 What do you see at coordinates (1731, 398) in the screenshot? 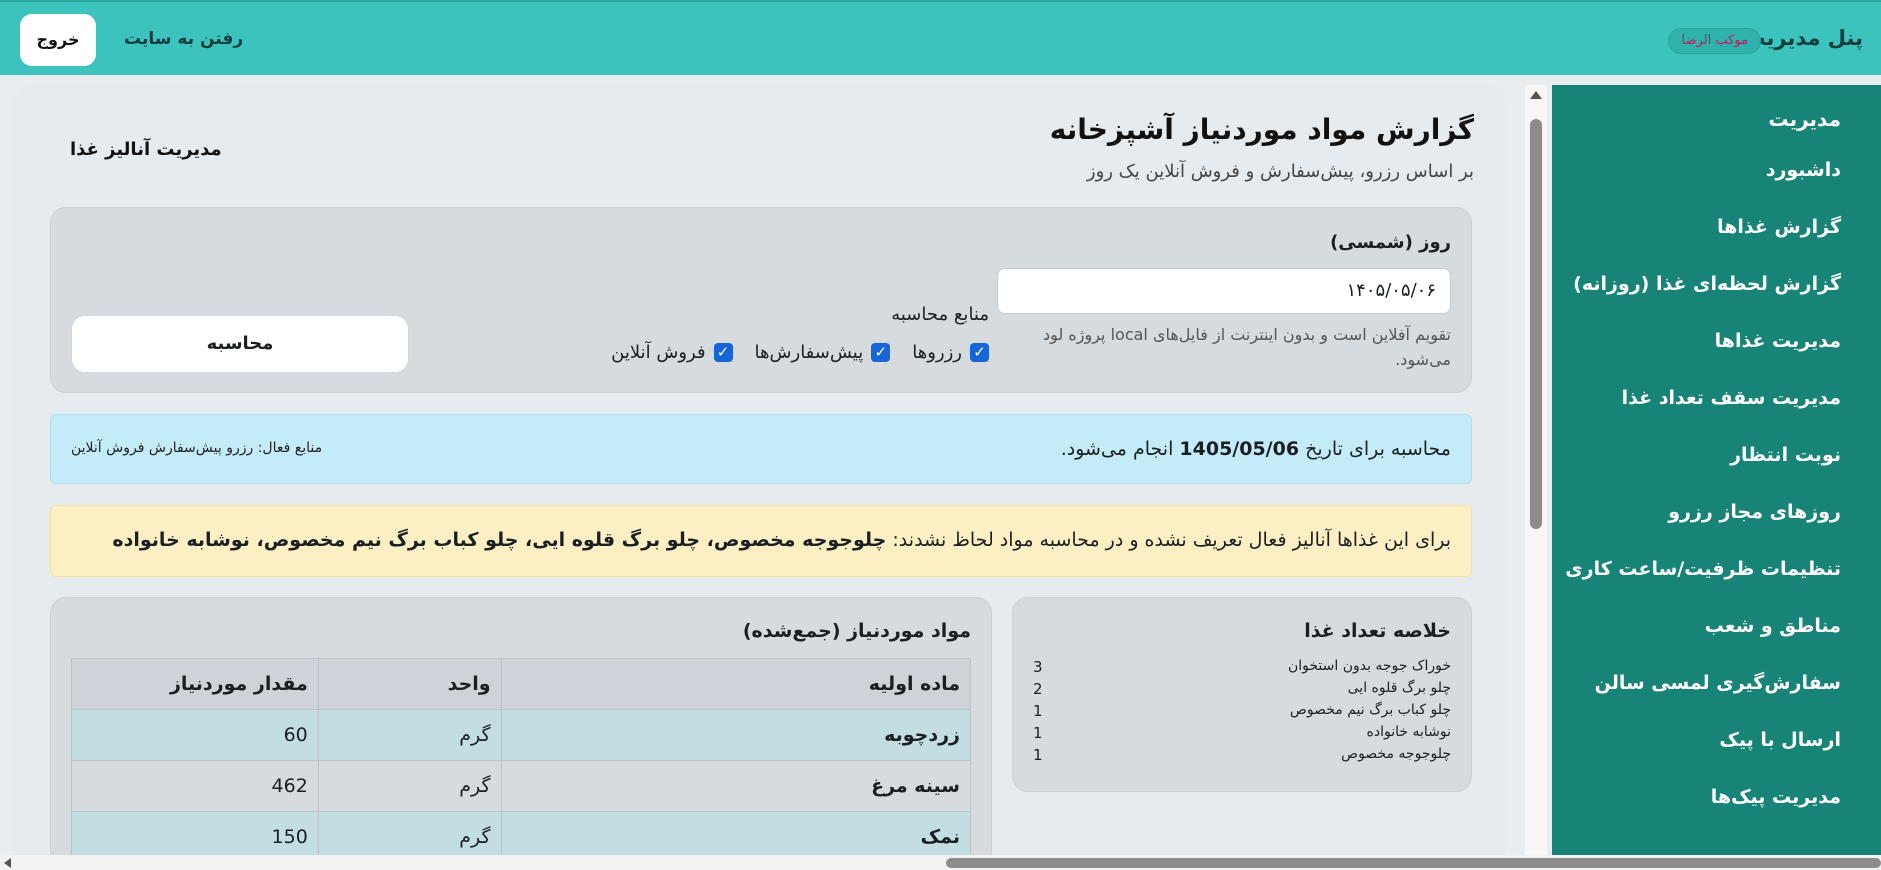
I see `sidebar-item-food-cap: مدیریت سقف تعداد غذا` at bounding box center [1731, 398].